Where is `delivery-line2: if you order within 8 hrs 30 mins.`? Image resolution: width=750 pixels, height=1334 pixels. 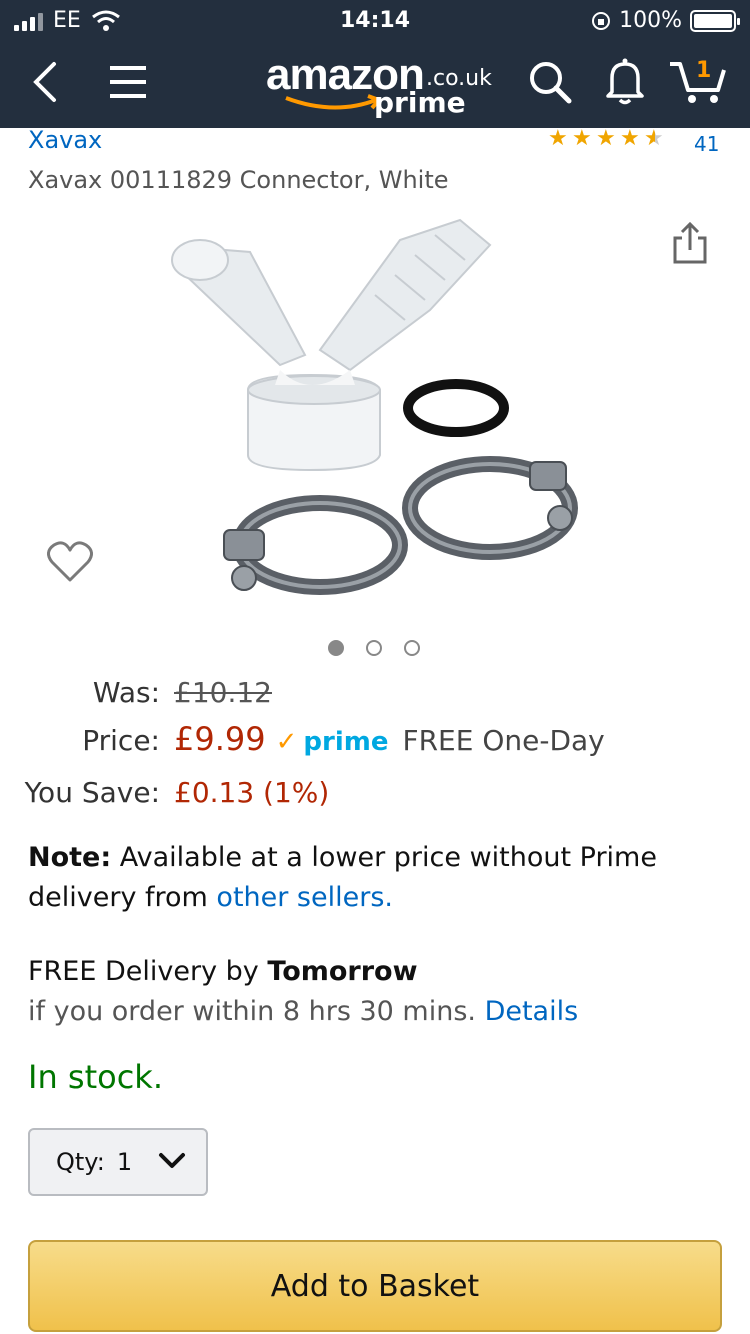
delivery-line2: if you order within 8 hrs 30 mins. is located at coordinates (256, 1011).